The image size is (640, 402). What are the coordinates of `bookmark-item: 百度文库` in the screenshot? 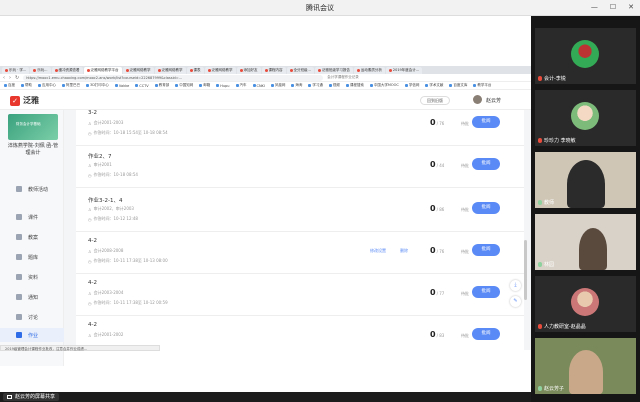 It's located at (458, 85).